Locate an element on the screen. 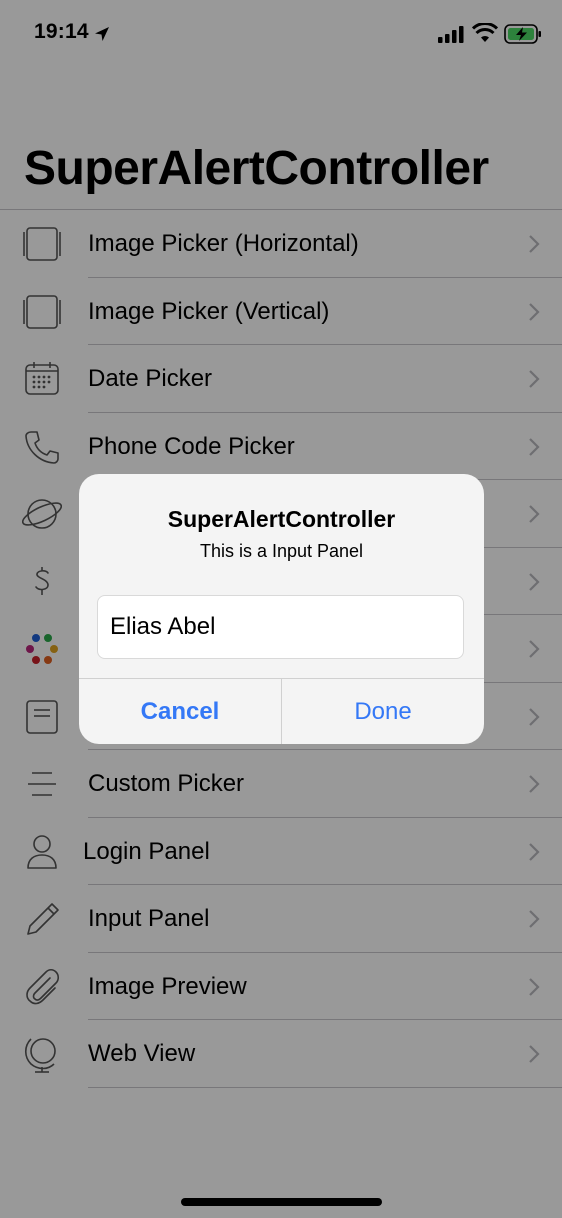  home-indicator is located at coordinates (281, 1202).